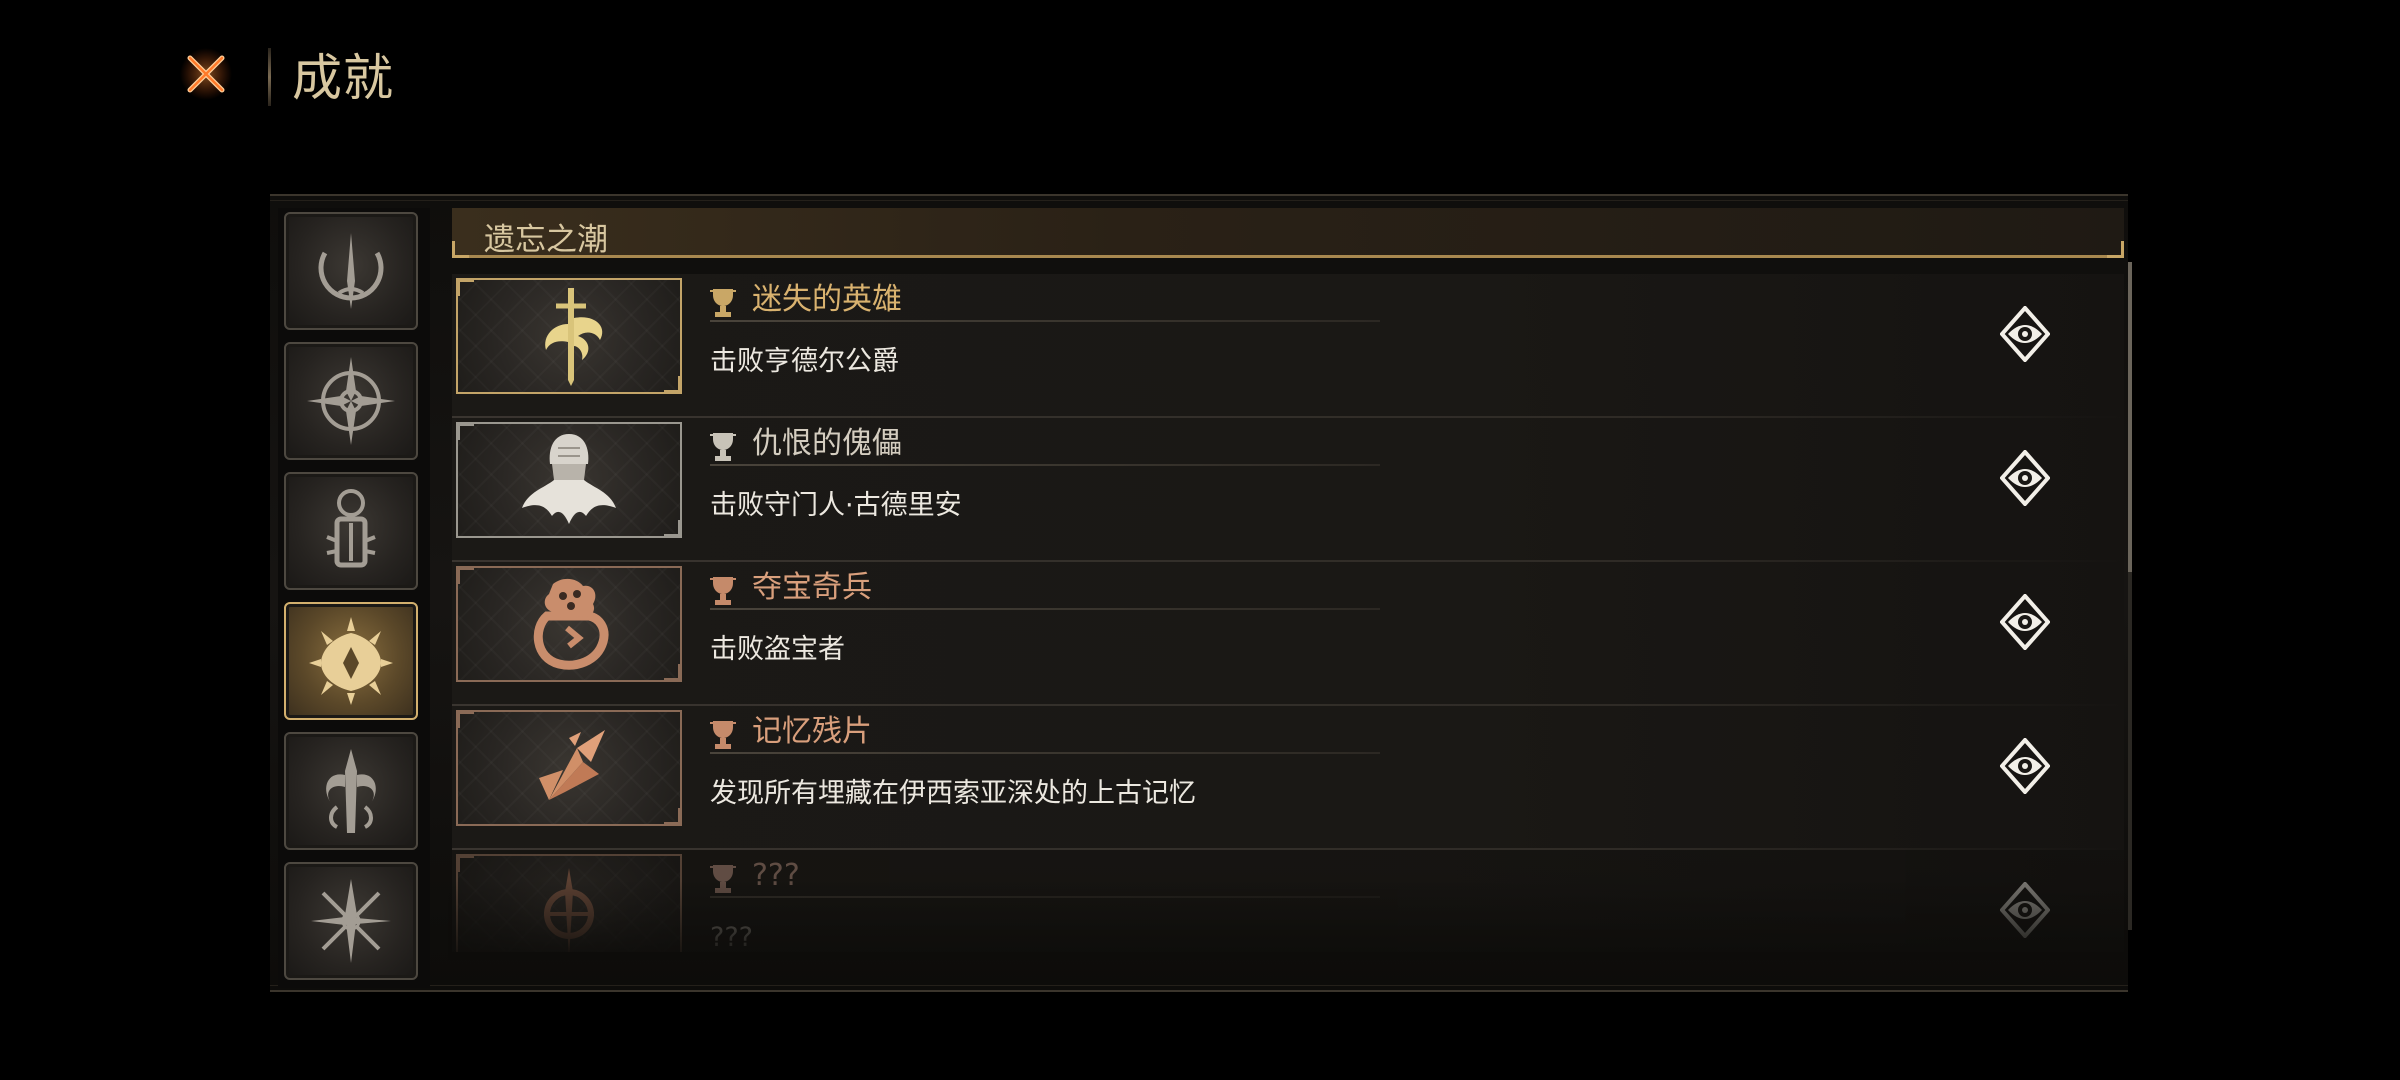 The width and height of the screenshot is (2400, 1080). Describe the element at coordinates (836, 505) in the screenshot. I see `achievement-description: 击败守门人·古德里安` at that location.